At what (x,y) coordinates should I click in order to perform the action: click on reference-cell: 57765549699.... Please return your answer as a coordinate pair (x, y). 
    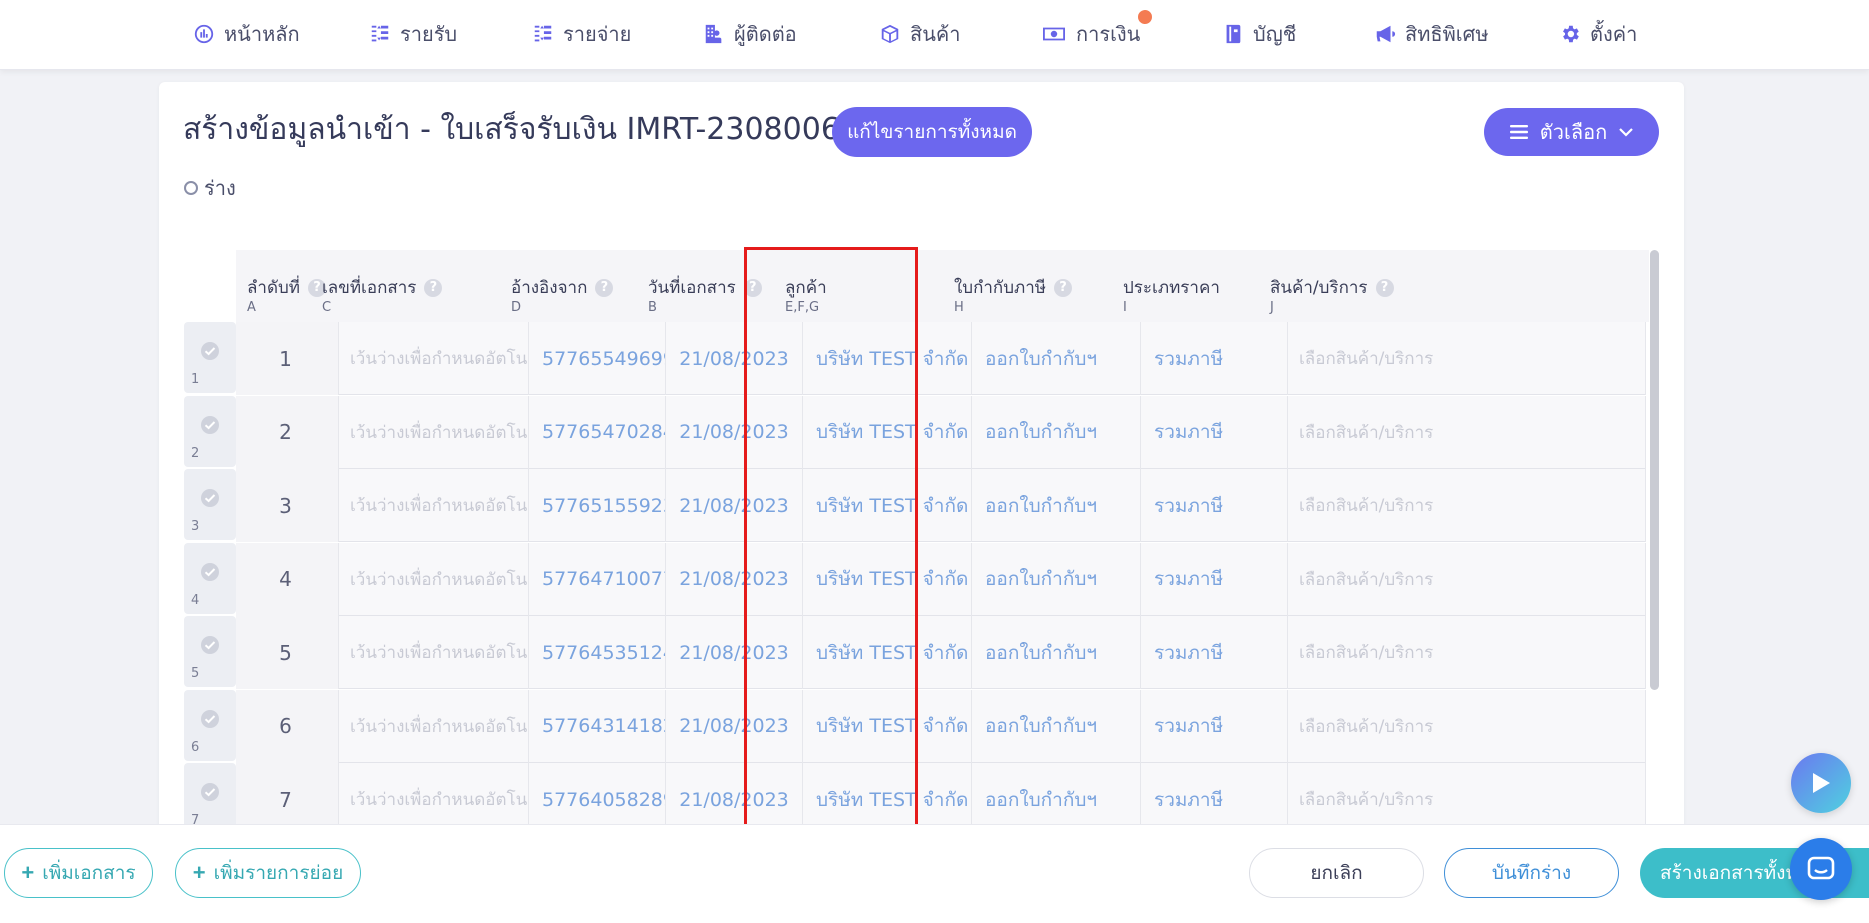
    Looking at the image, I should click on (597, 358).